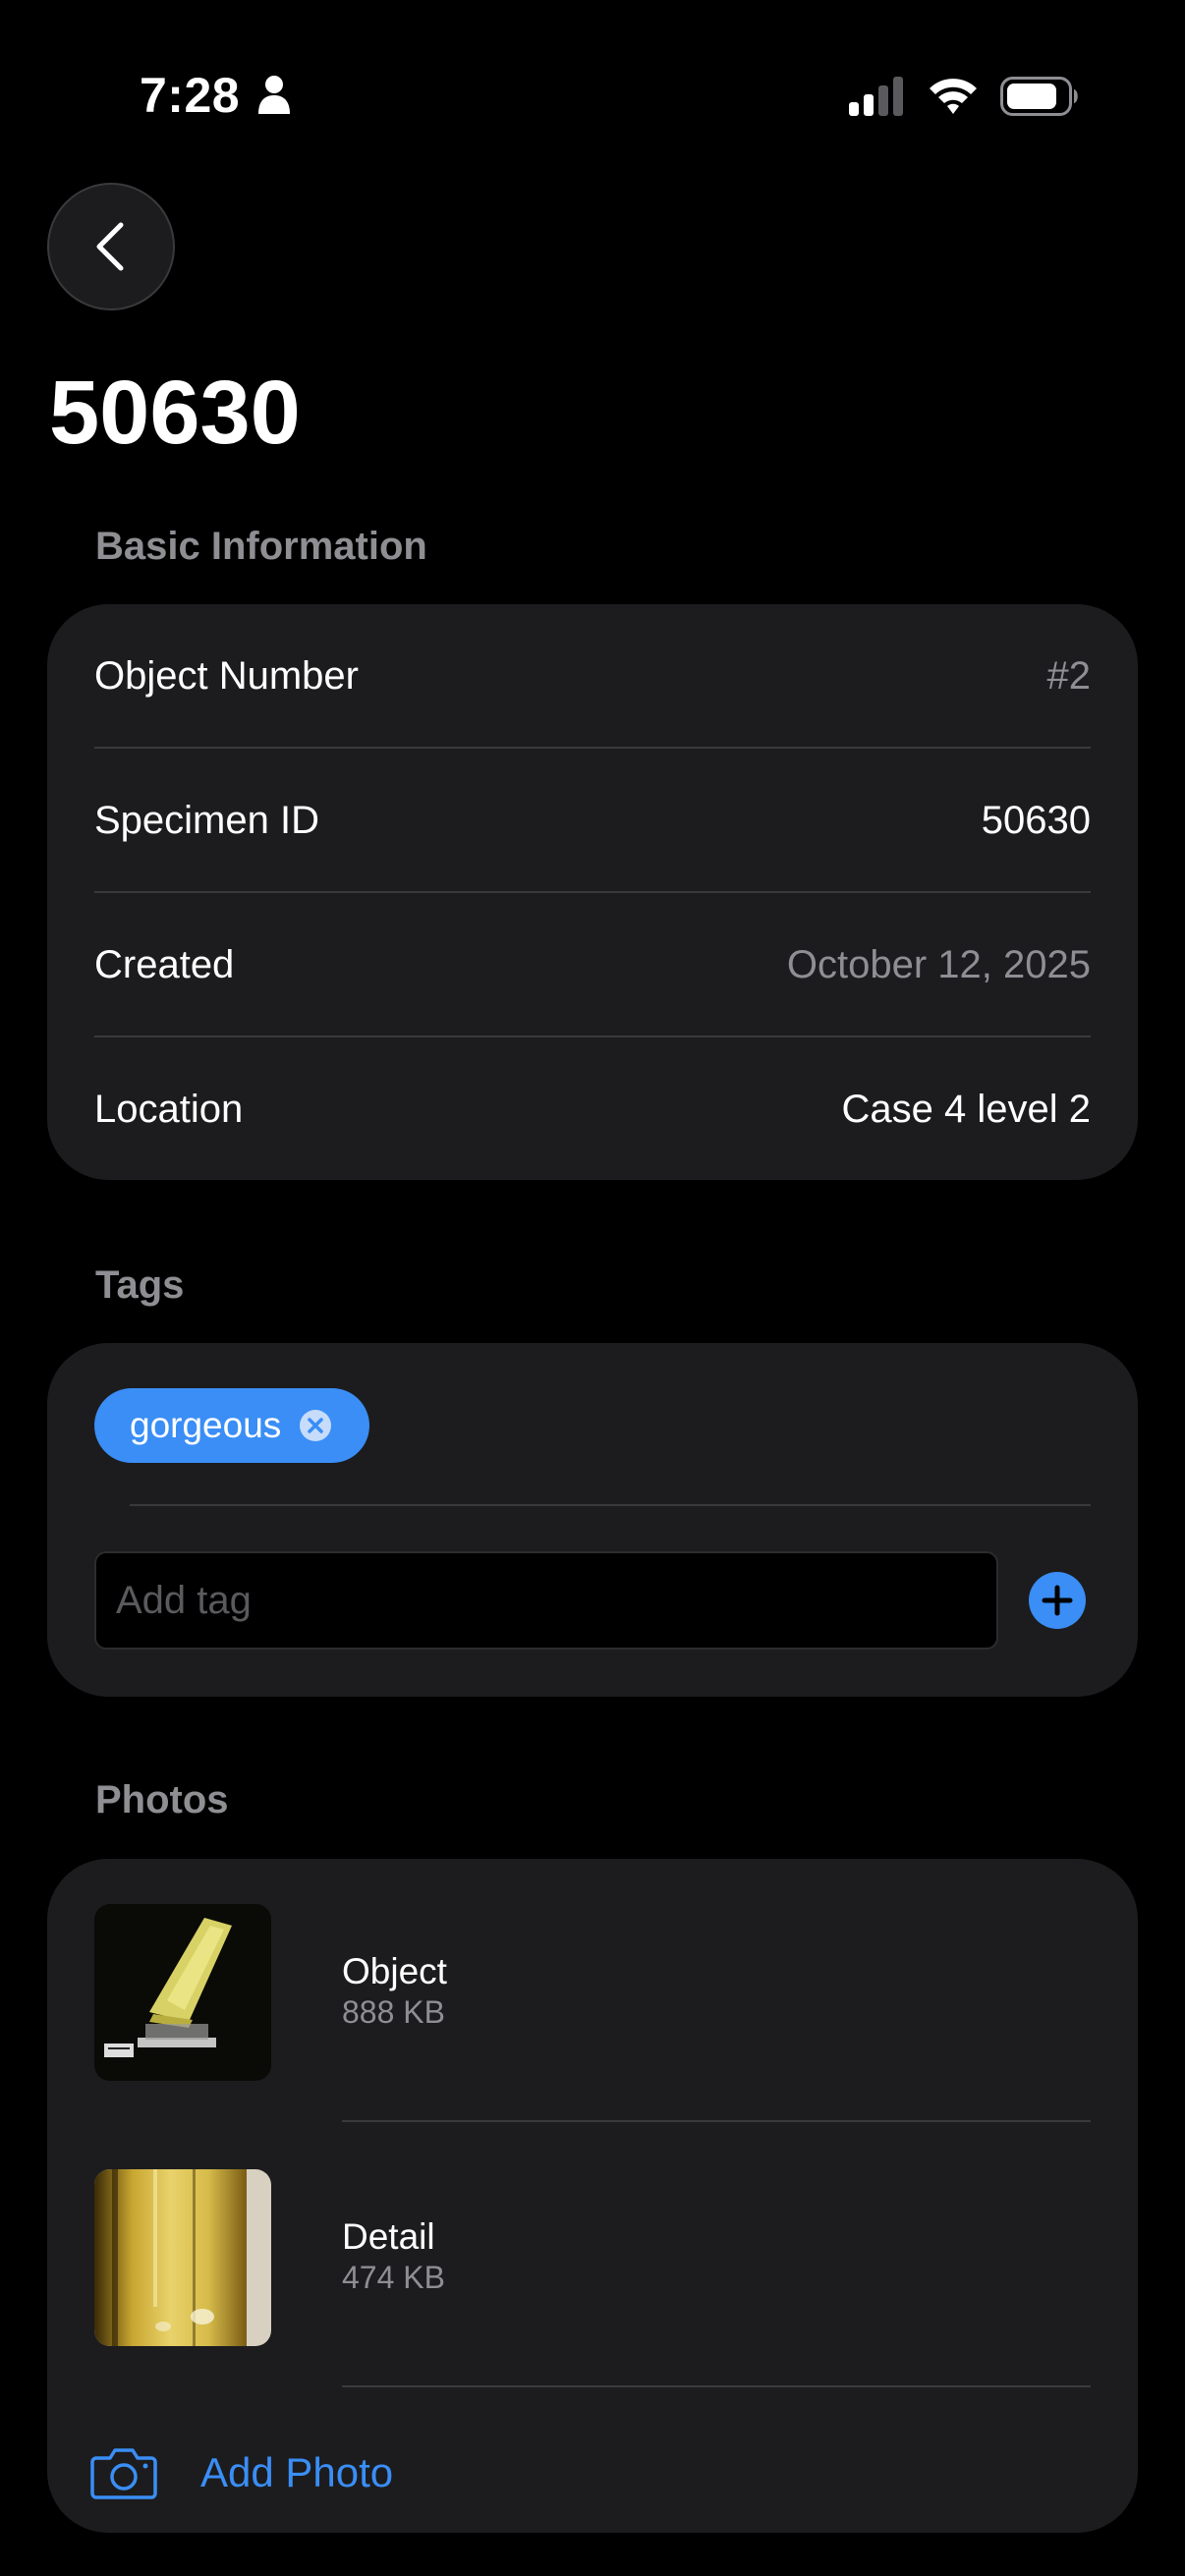 This screenshot has height=2576, width=1185. I want to click on row-label: Created, so click(165, 964).